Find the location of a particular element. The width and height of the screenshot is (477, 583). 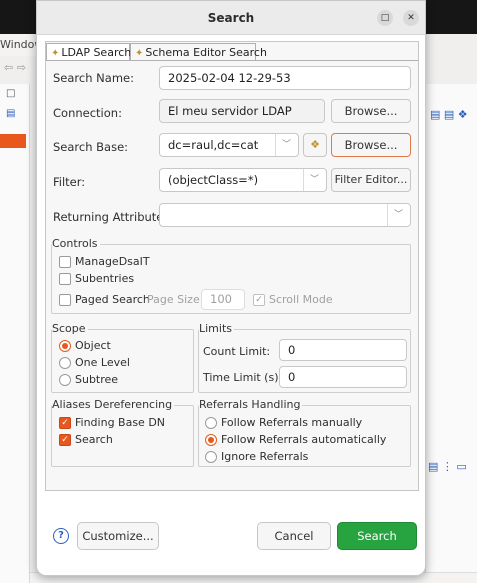

scope-subtree-label: Subtree is located at coordinates (96, 379).